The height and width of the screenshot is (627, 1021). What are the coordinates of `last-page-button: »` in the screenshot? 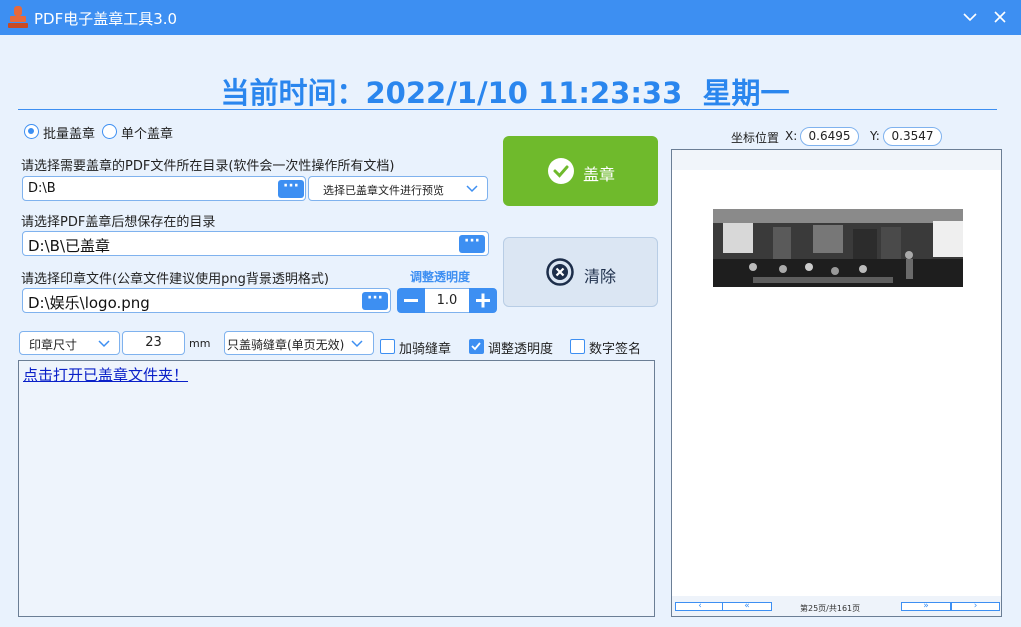 It's located at (926, 606).